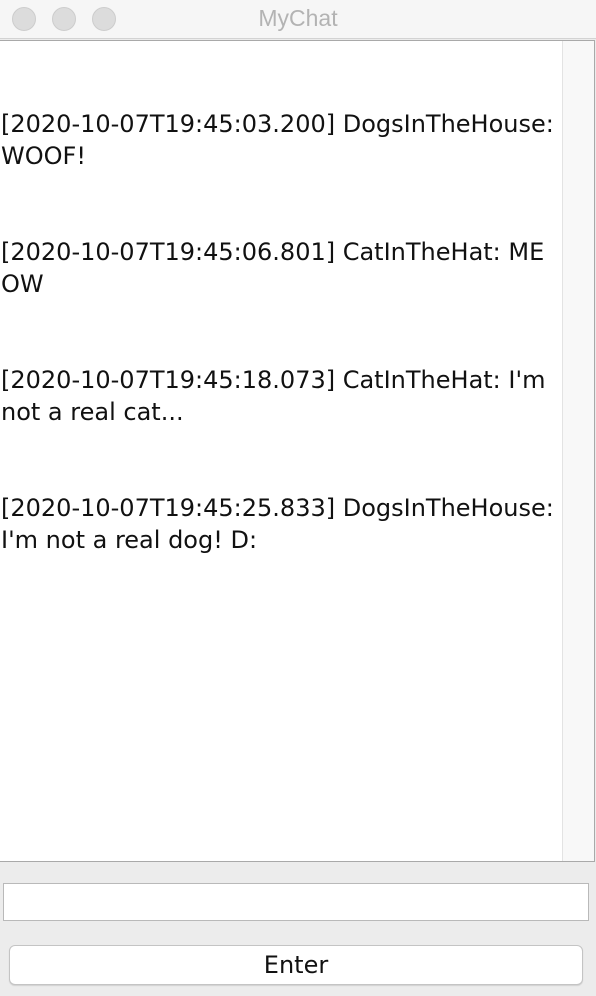 The image size is (596, 996). What do you see at coordinates (578, 451) in the screenshot?
I see `vertical-scrollbar` at bounding box center [578, 451].